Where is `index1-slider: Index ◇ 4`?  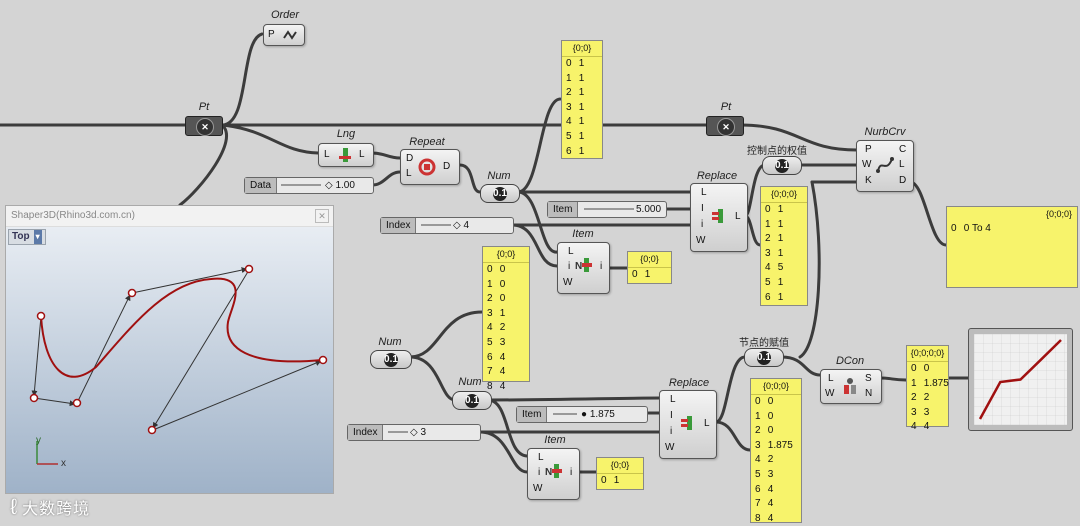
index1-slider: Index ◇ 4 is located at coordinates (447, 225).